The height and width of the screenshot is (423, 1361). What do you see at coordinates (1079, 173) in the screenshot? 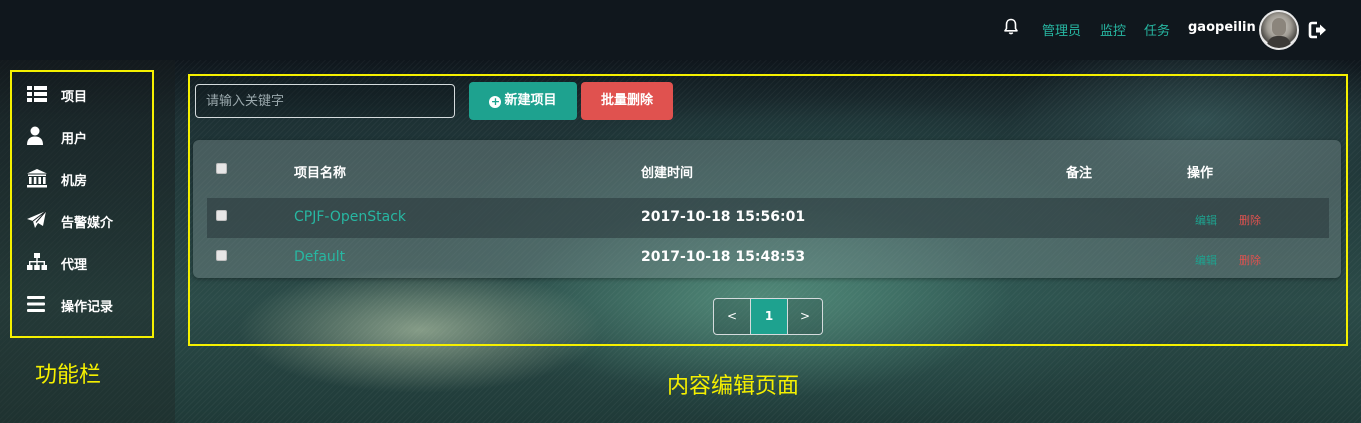
I see `column-header-note: 备注` at bounding box center [1079, 173].